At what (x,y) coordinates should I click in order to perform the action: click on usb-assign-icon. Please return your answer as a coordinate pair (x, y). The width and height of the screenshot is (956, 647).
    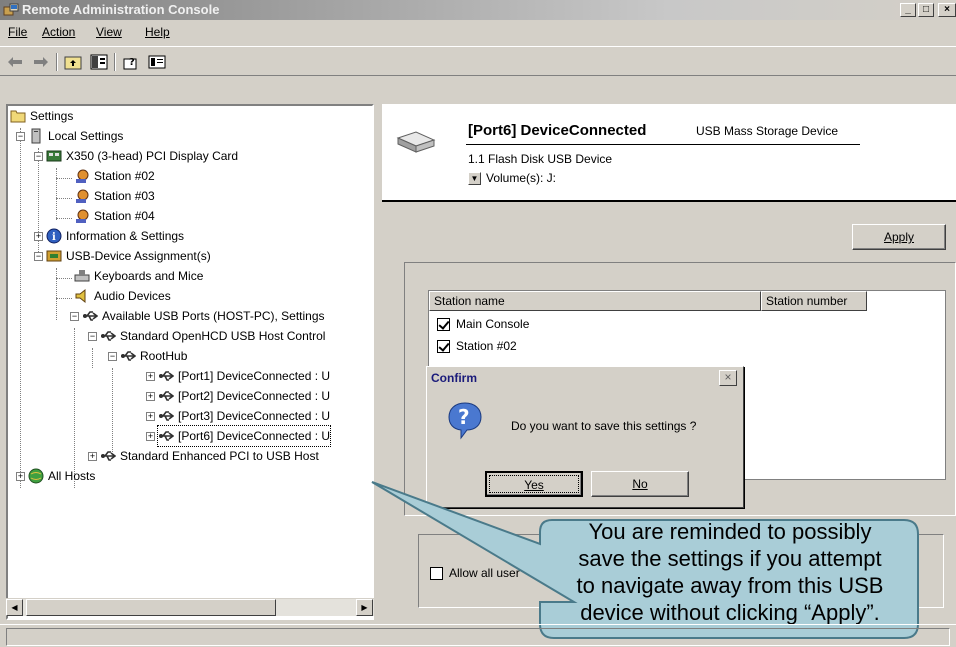
    Looking at the image, I should click on (54, 256).